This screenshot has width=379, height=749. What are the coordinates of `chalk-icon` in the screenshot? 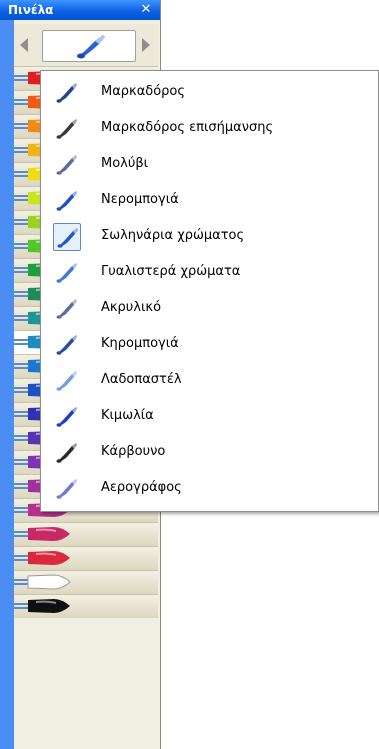 It's located at (66, 417).